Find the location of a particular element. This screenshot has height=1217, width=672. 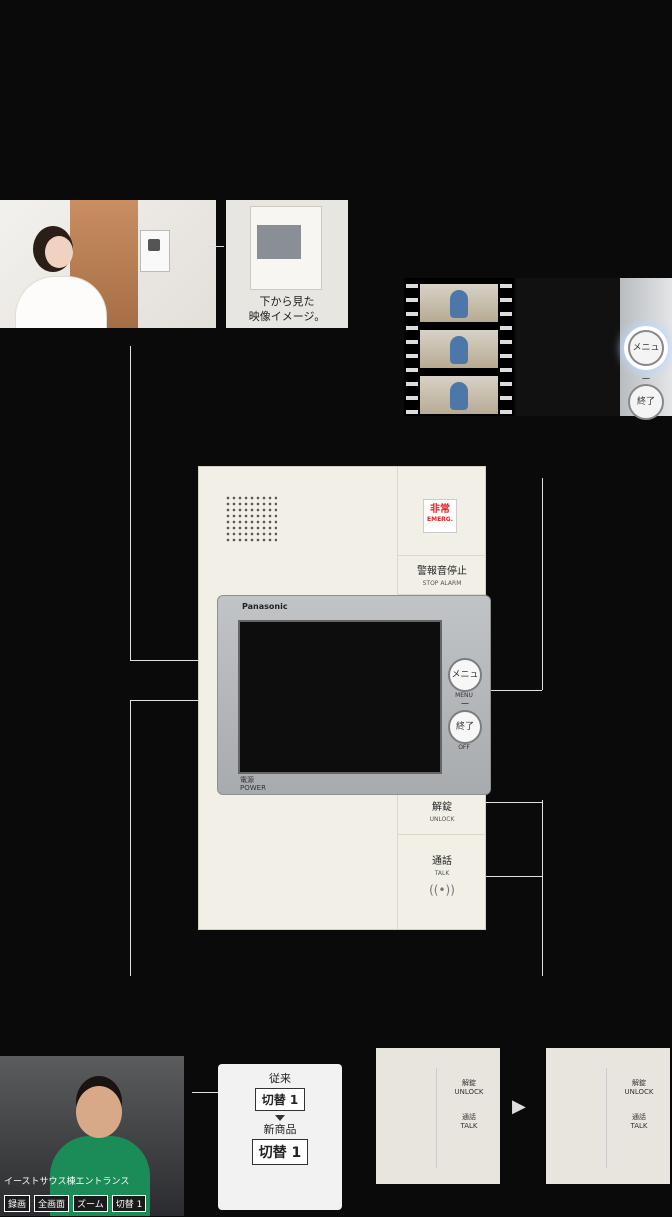

new-label: 新商品 is located at coordinates (280, 1129).